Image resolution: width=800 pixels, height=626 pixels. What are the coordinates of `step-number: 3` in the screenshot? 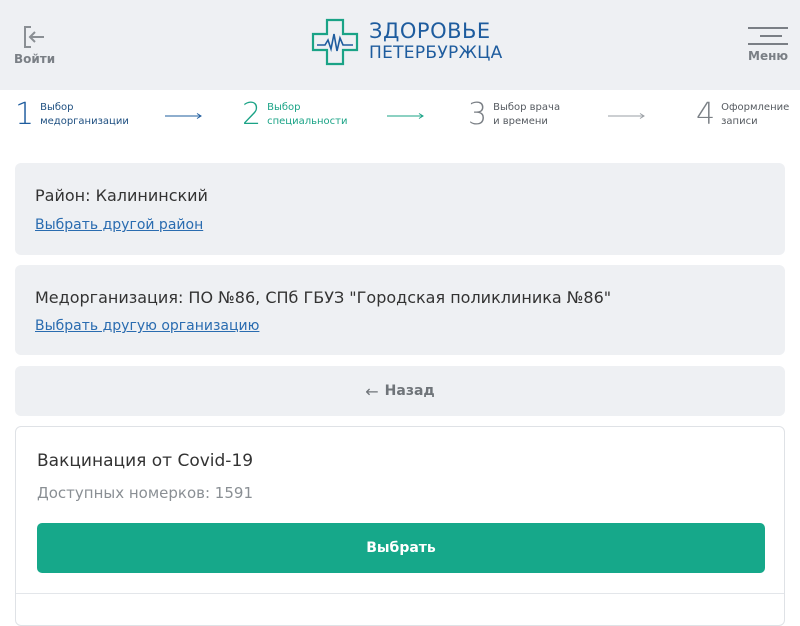 It's located at (478, 114).